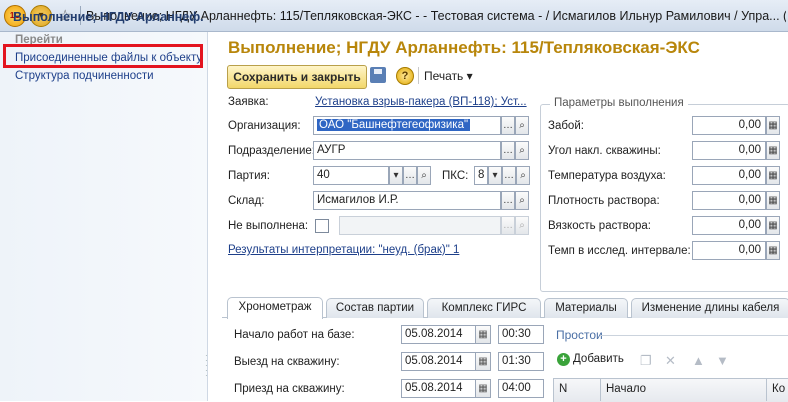 This screenshot has width=788, height=402. Describe the element at coordinates (248, 102) in the screenshot. I see `request-label: Заявка:` at that location.